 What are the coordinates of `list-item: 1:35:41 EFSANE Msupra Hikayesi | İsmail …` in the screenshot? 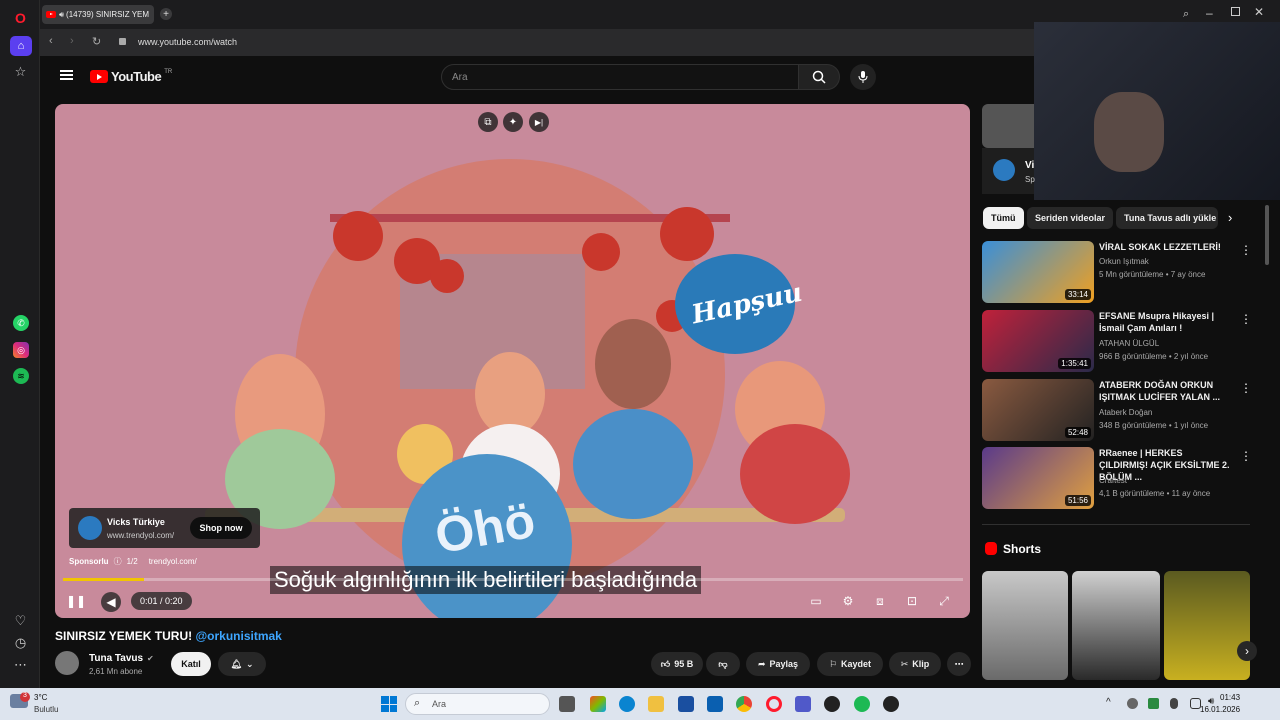 It's located at (1117, 341).